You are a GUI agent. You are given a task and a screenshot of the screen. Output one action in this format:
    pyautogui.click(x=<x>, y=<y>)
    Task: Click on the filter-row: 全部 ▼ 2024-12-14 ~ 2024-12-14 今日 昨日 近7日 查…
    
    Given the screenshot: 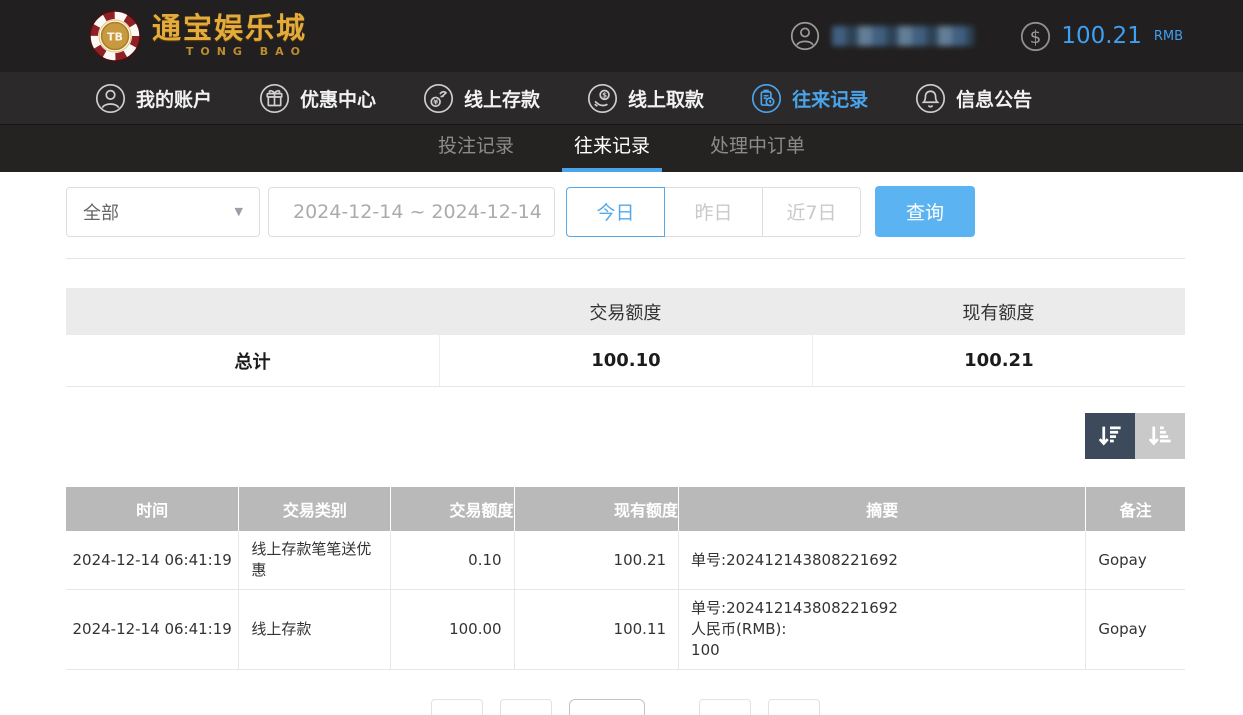 What is the action you would take?
    pyautogui.click(x=625, y=211)
    